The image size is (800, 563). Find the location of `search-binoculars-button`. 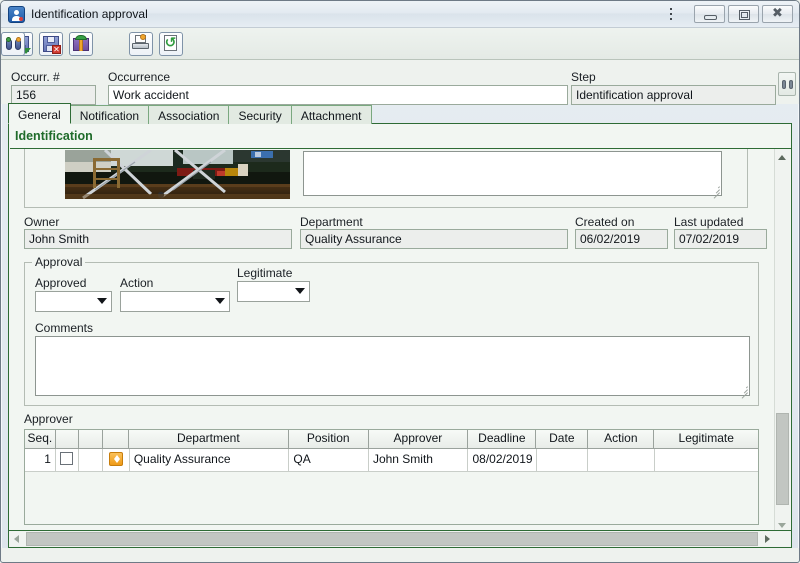

search-binoculars-button is located at coordinates (13, 44).